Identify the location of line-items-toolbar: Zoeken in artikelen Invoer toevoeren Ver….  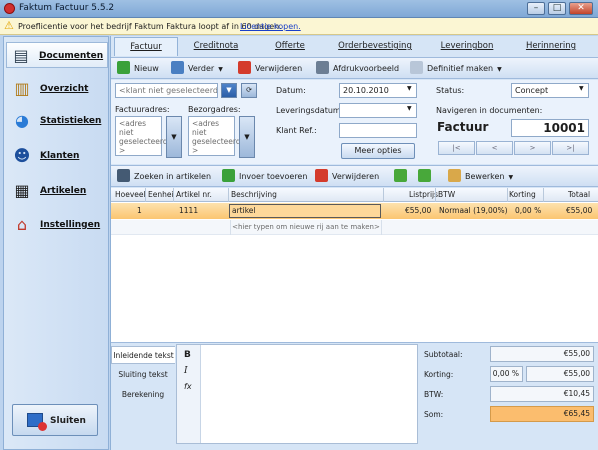
(354, 176).